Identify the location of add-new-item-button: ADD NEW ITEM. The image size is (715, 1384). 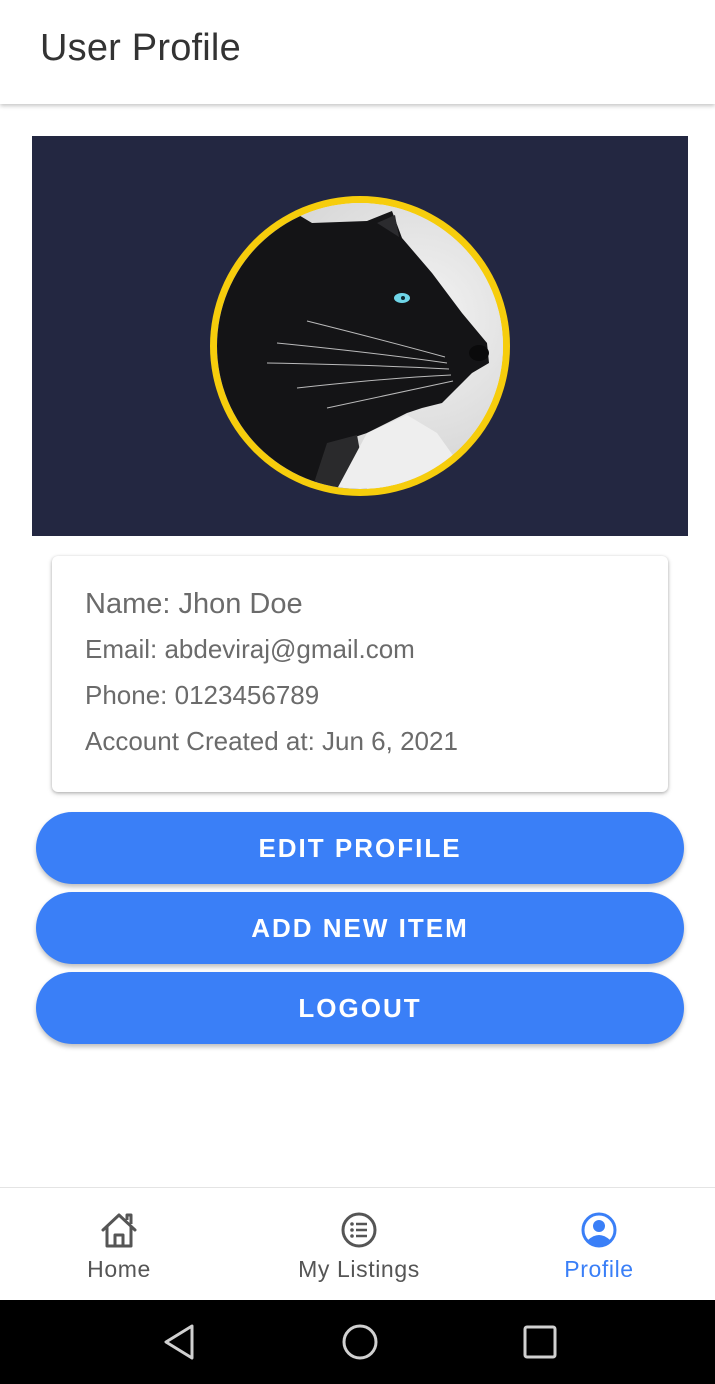
(360, 928).